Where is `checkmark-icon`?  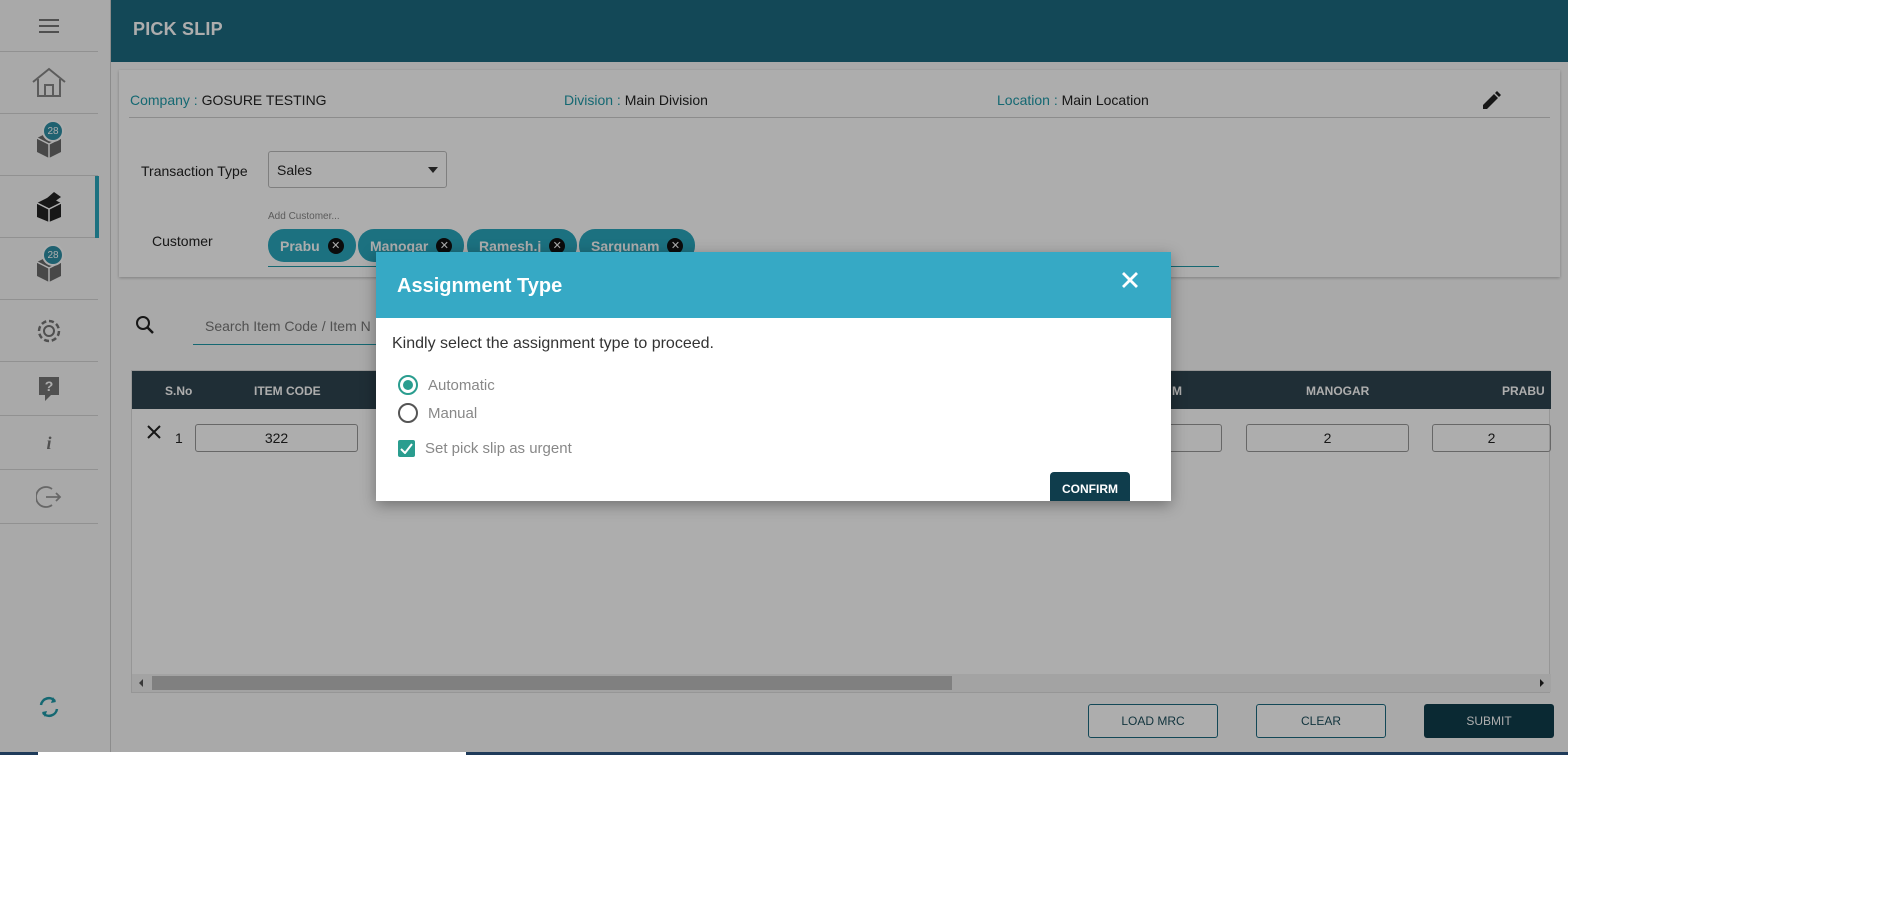 checkmark-icon is located at coordinates (406, 448).